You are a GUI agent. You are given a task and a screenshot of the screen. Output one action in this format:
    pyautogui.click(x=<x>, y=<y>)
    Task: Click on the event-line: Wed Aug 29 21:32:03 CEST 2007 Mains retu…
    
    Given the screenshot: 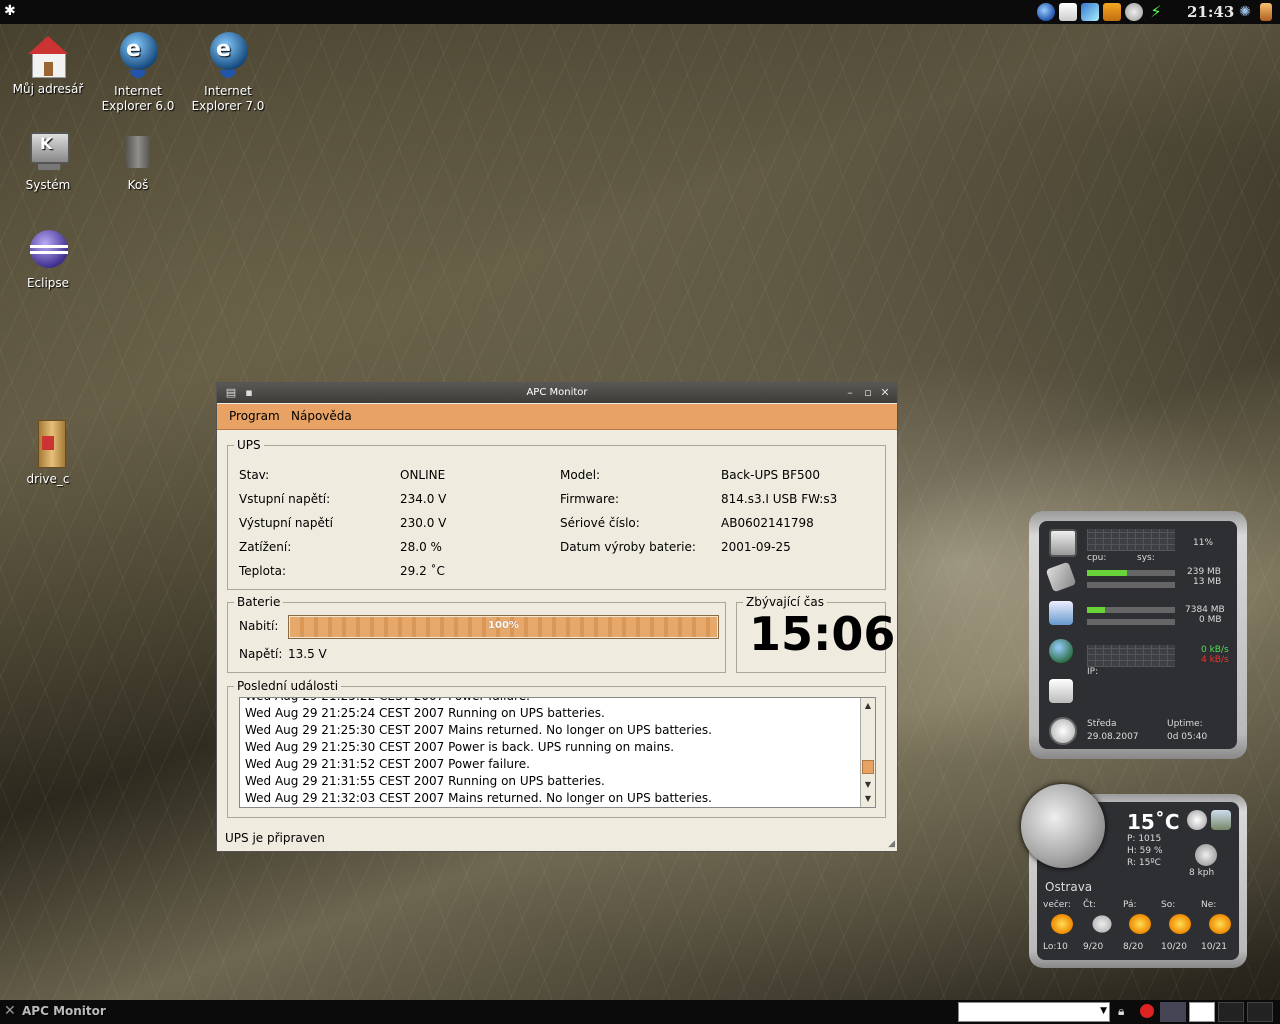 What is the action you would take?
    pyautogui.click(x=478, y=798)
    